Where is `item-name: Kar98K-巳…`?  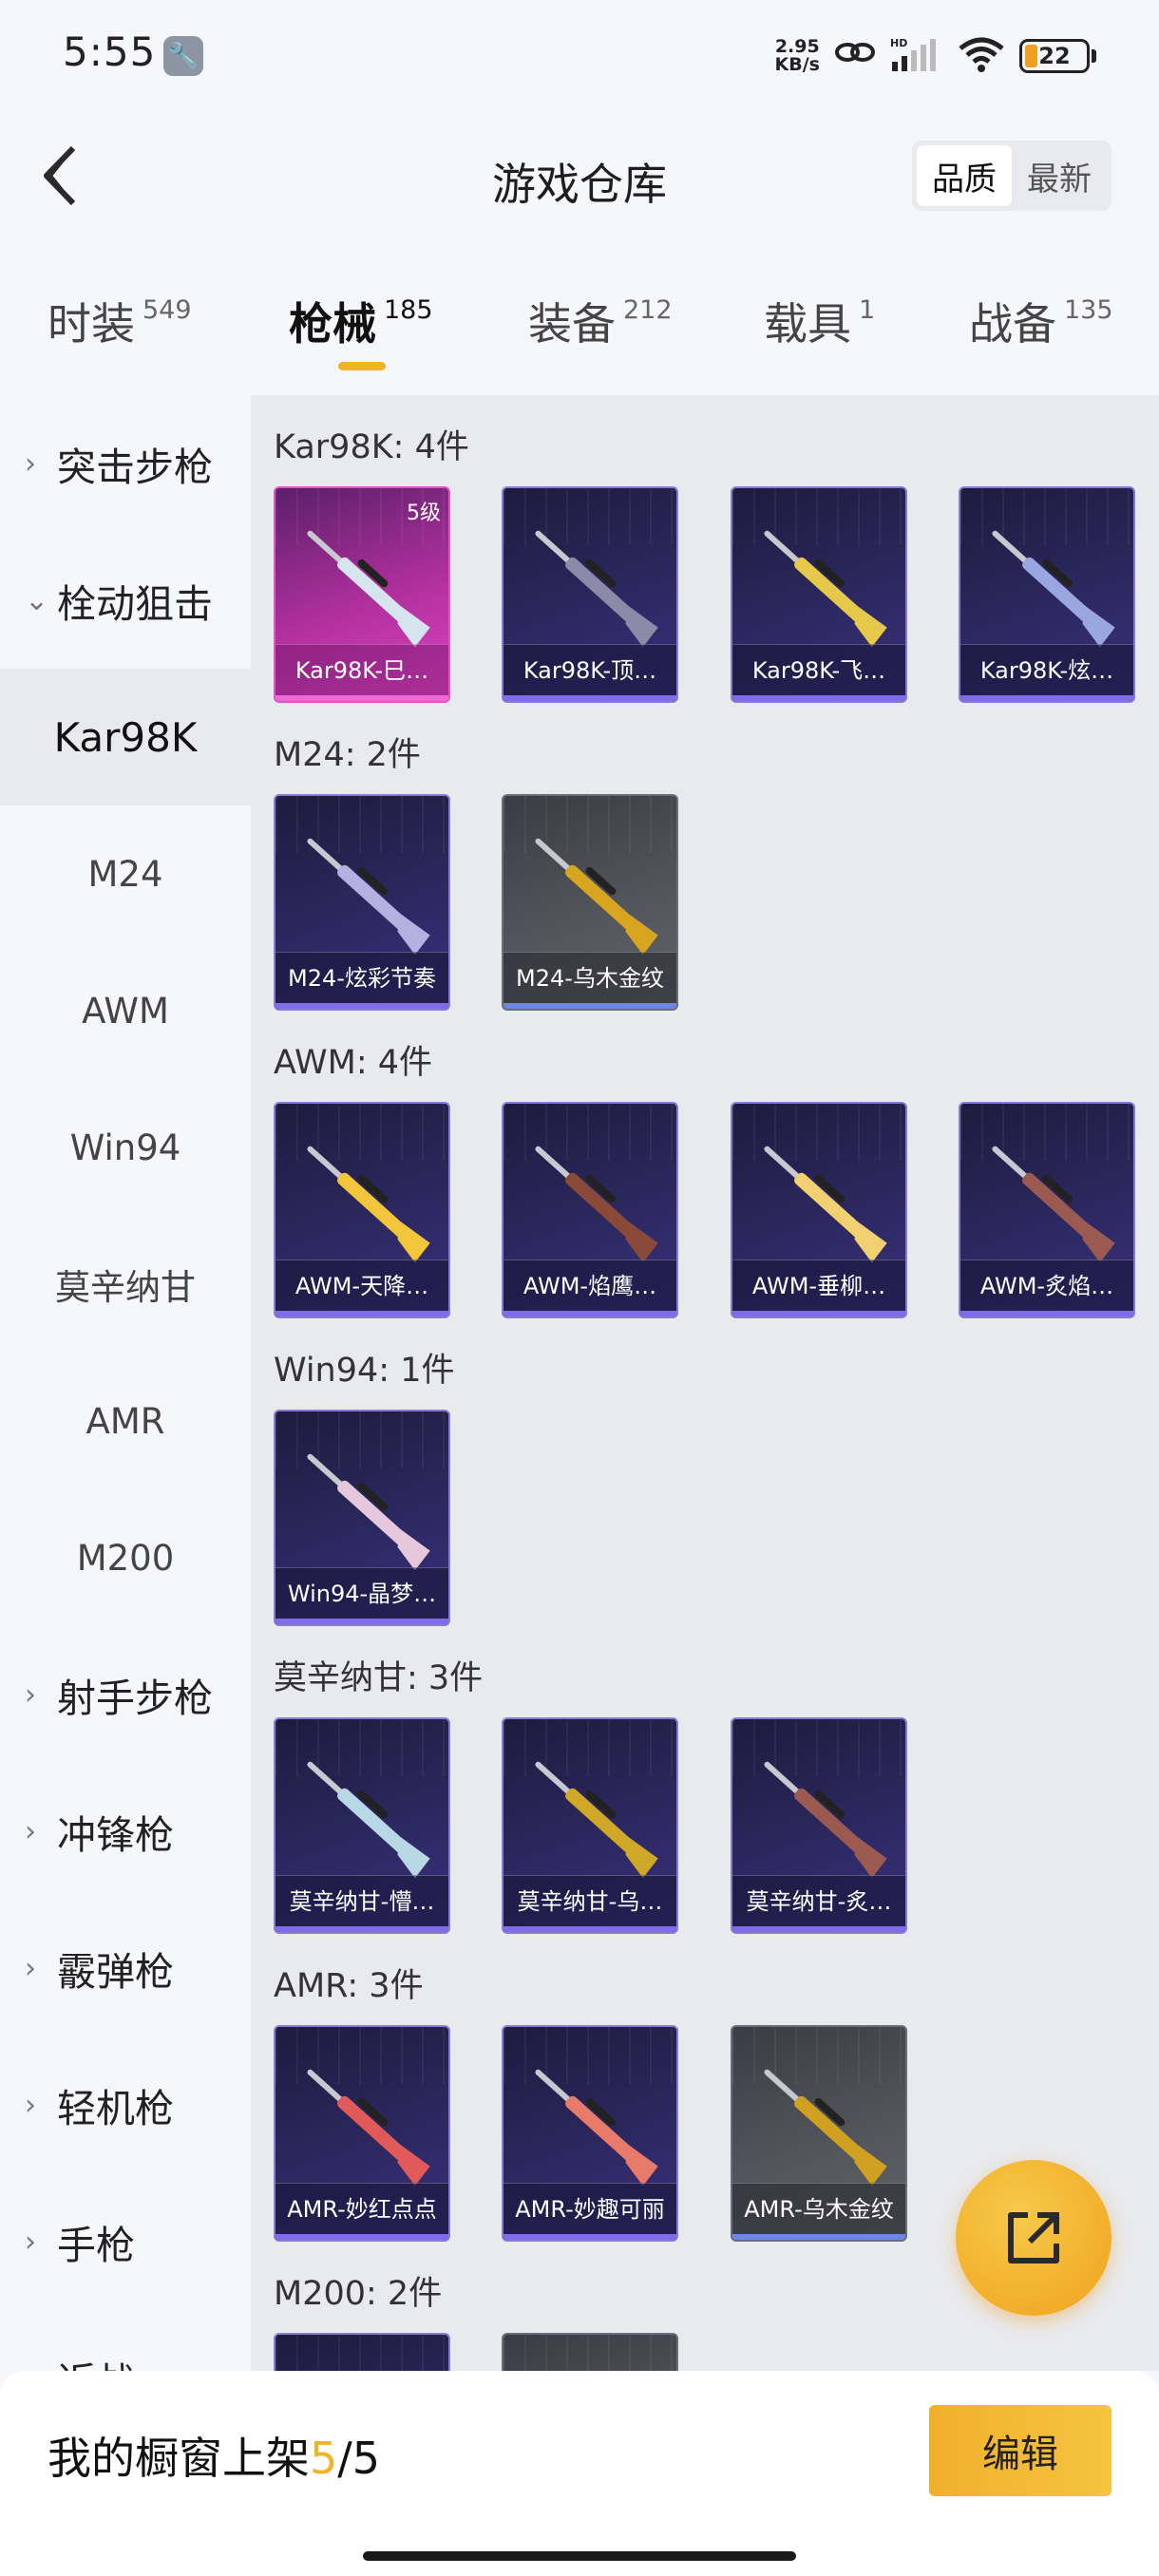 item-name: Kar98K-巳… is located at coordinates (362, 669).